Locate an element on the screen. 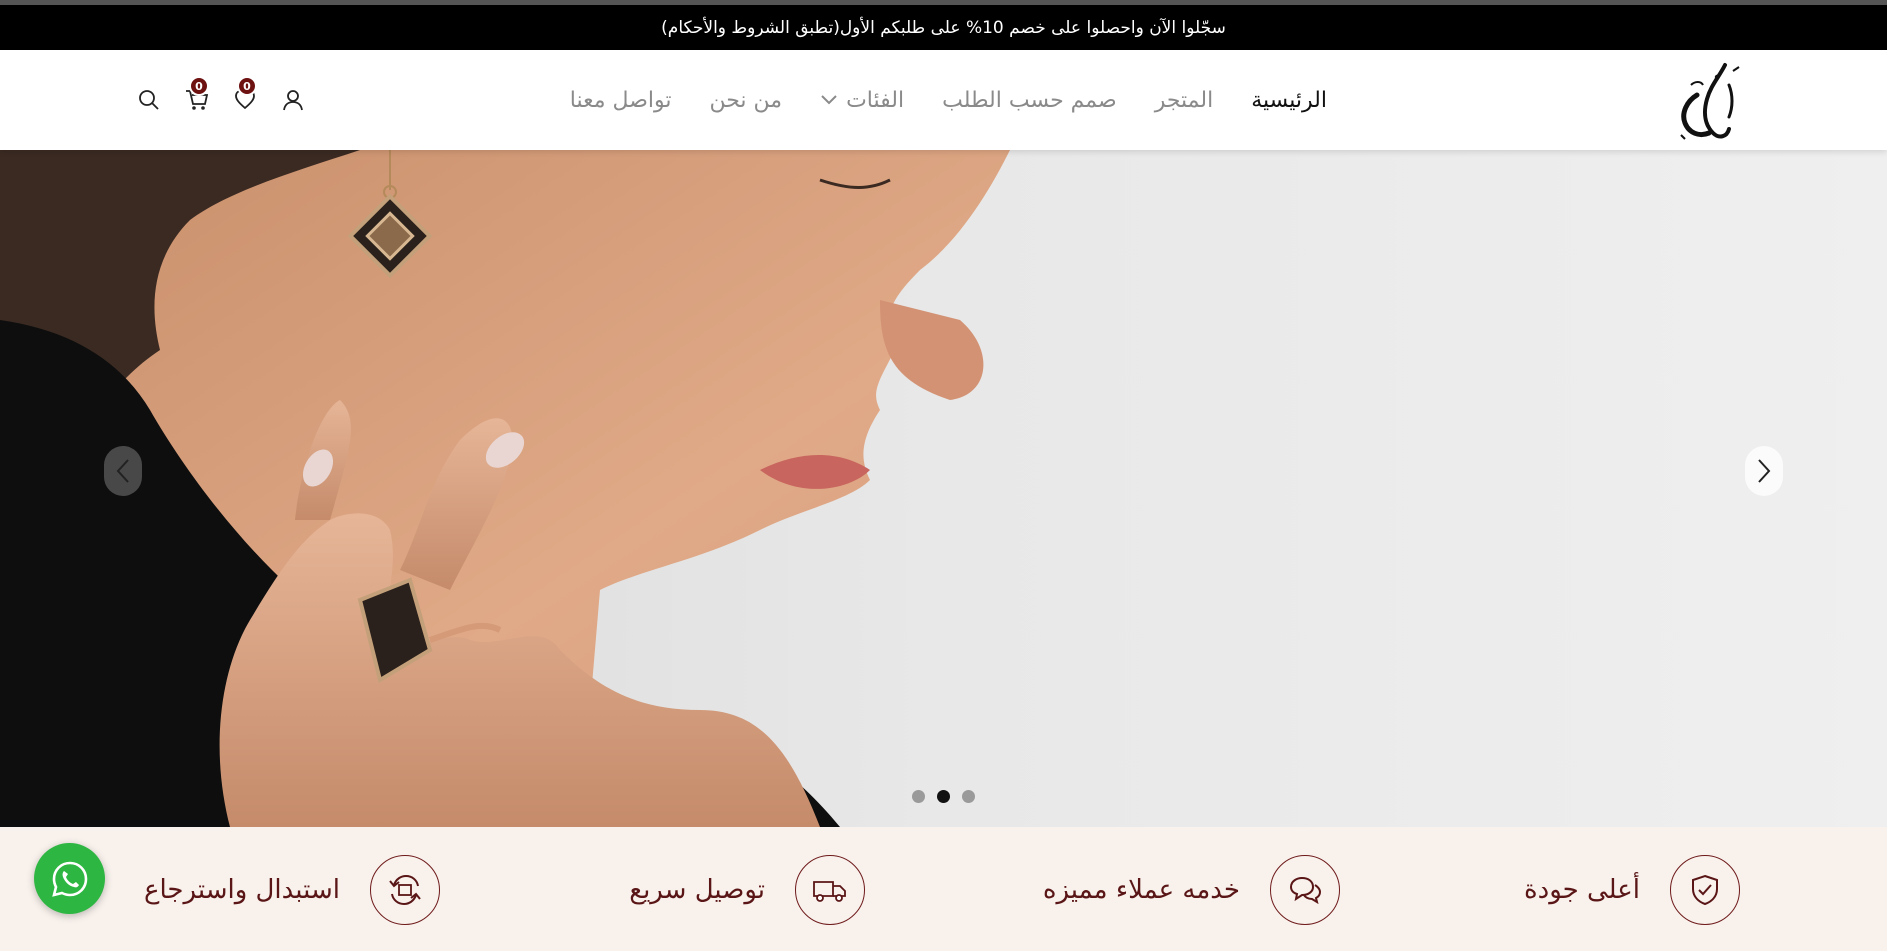 The width and height of the screenshot is (1887, 951). feature-quality: أعلى جودة is located at coordinates (1632, 890).